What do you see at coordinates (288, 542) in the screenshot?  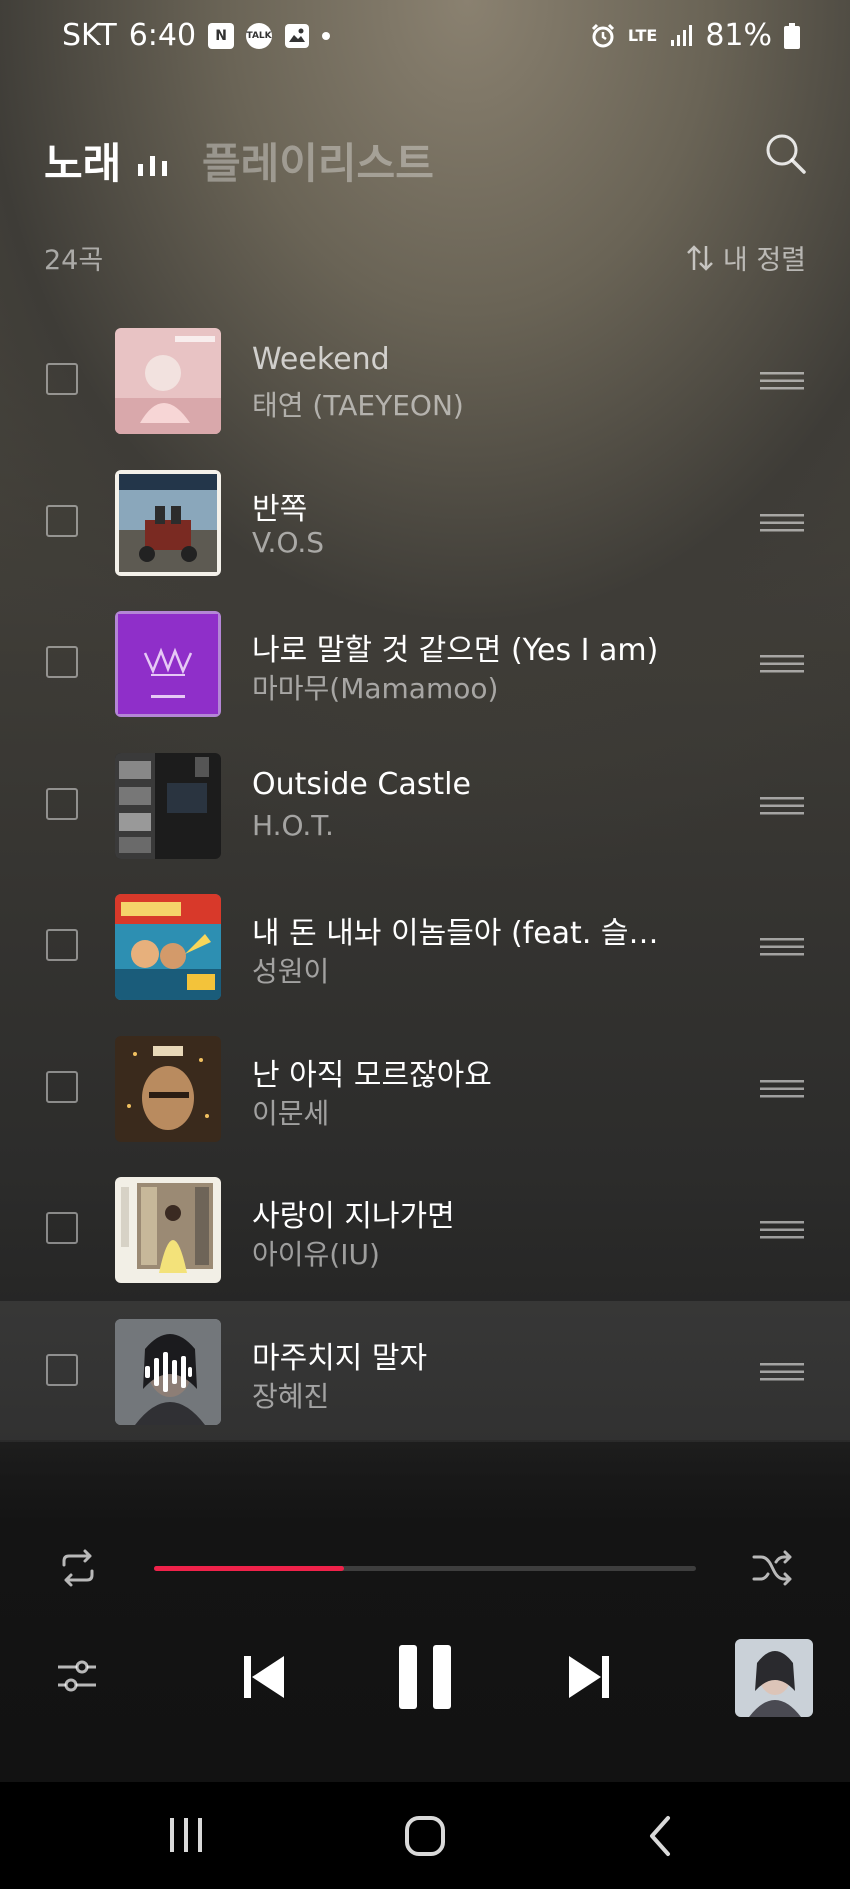 I see `song-artist: V.O.S` at bounding box center [288, 542].